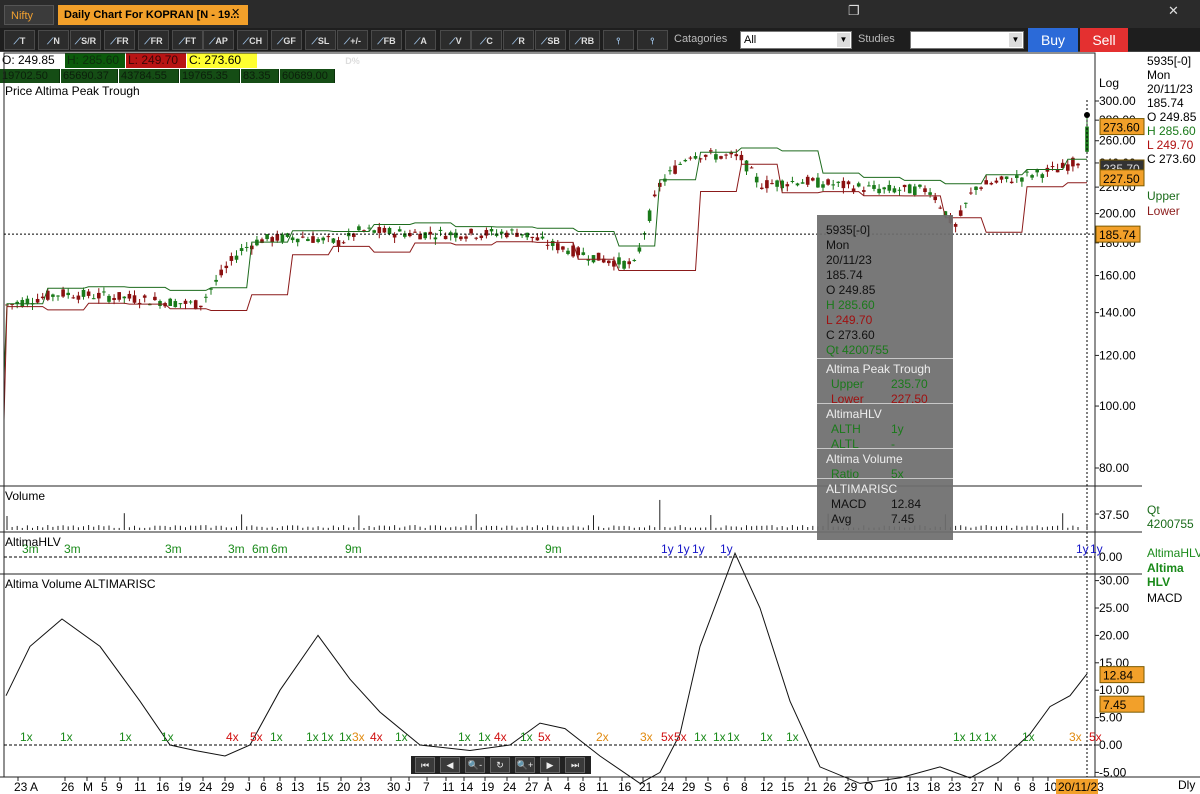  Describe the element at coordinates (1163, 211) in the screenshot. I see `lower-legend: Lower` at that location.